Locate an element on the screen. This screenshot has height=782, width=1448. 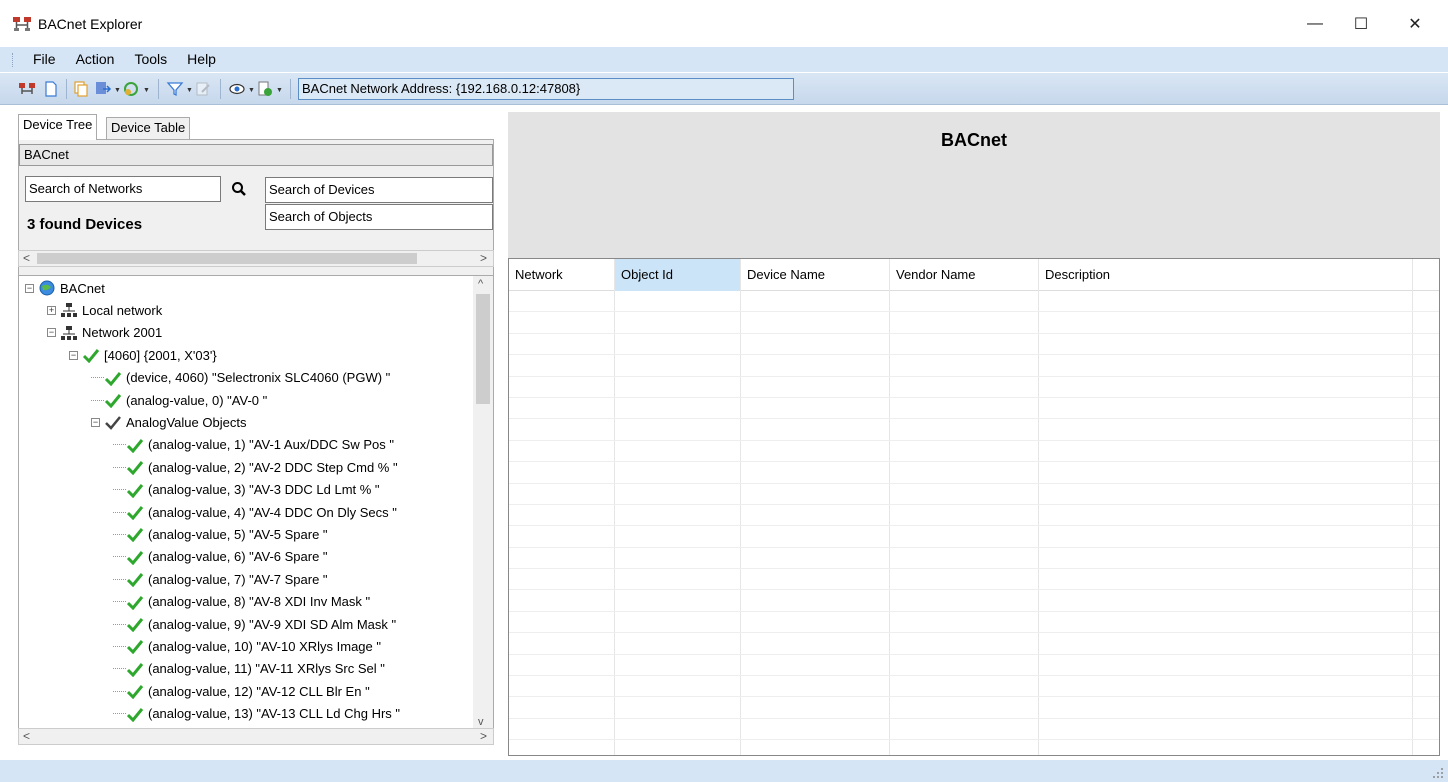
tree-node: (analog-value, 3) "AV-3 DDC Ld Lmt % " is located at coordinates (246, 490).